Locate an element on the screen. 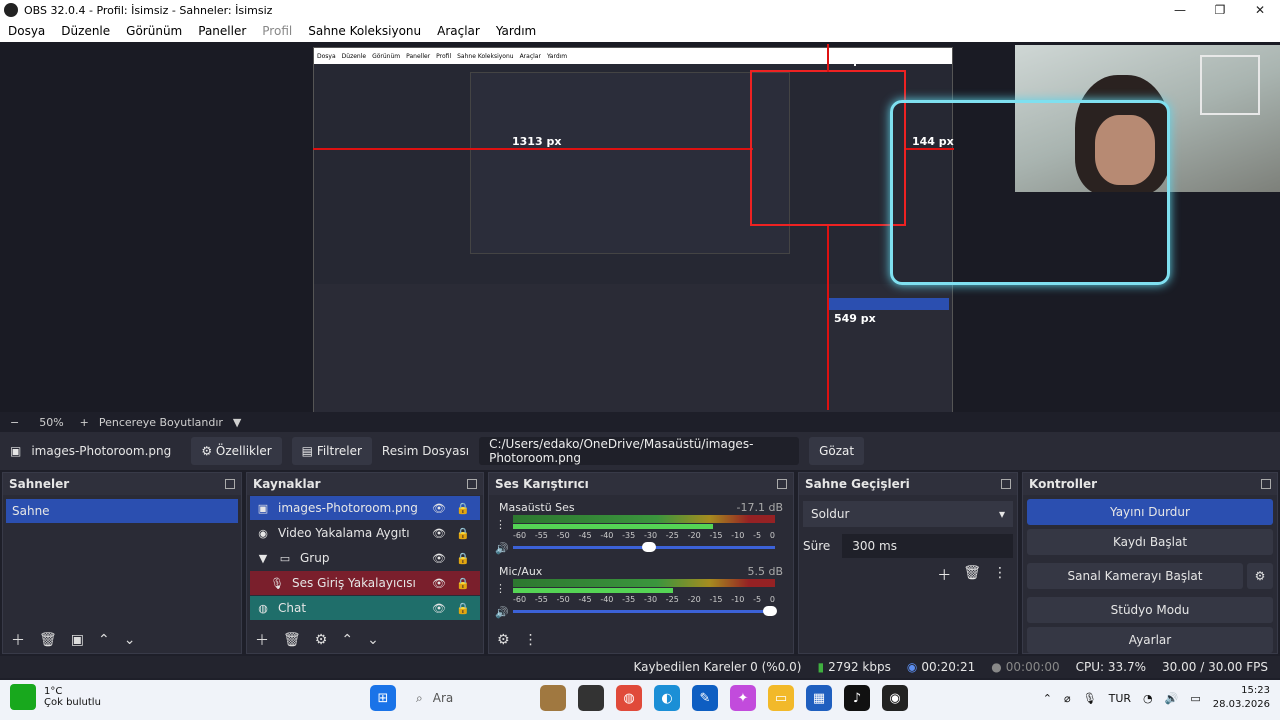  maximize-icon: ❐ is located at coordinates (1220, 10).